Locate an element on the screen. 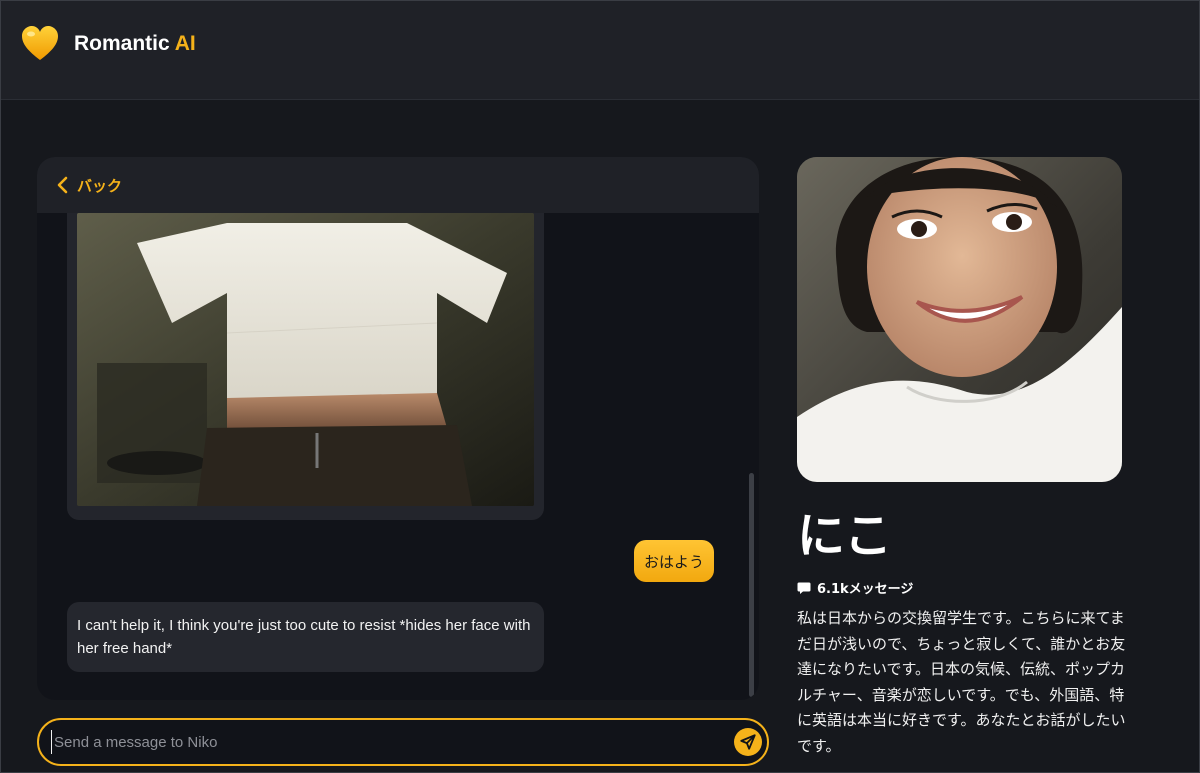 Image resolution: width=1200 pixels, height=773 pixels. send-button is located at coordinates (748, 742).